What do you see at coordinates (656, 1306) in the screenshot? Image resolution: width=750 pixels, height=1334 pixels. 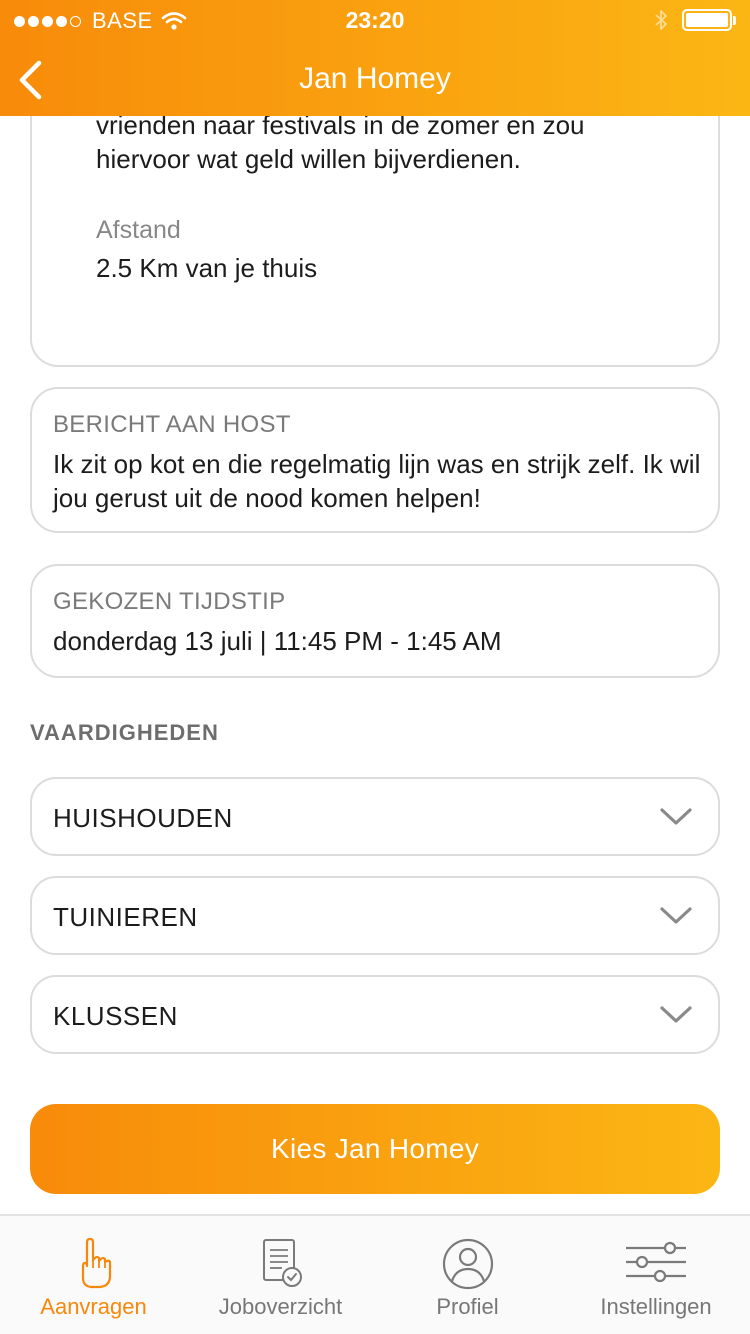 I see `tab-label: Instellingen` at bounding box center [656, 1306].